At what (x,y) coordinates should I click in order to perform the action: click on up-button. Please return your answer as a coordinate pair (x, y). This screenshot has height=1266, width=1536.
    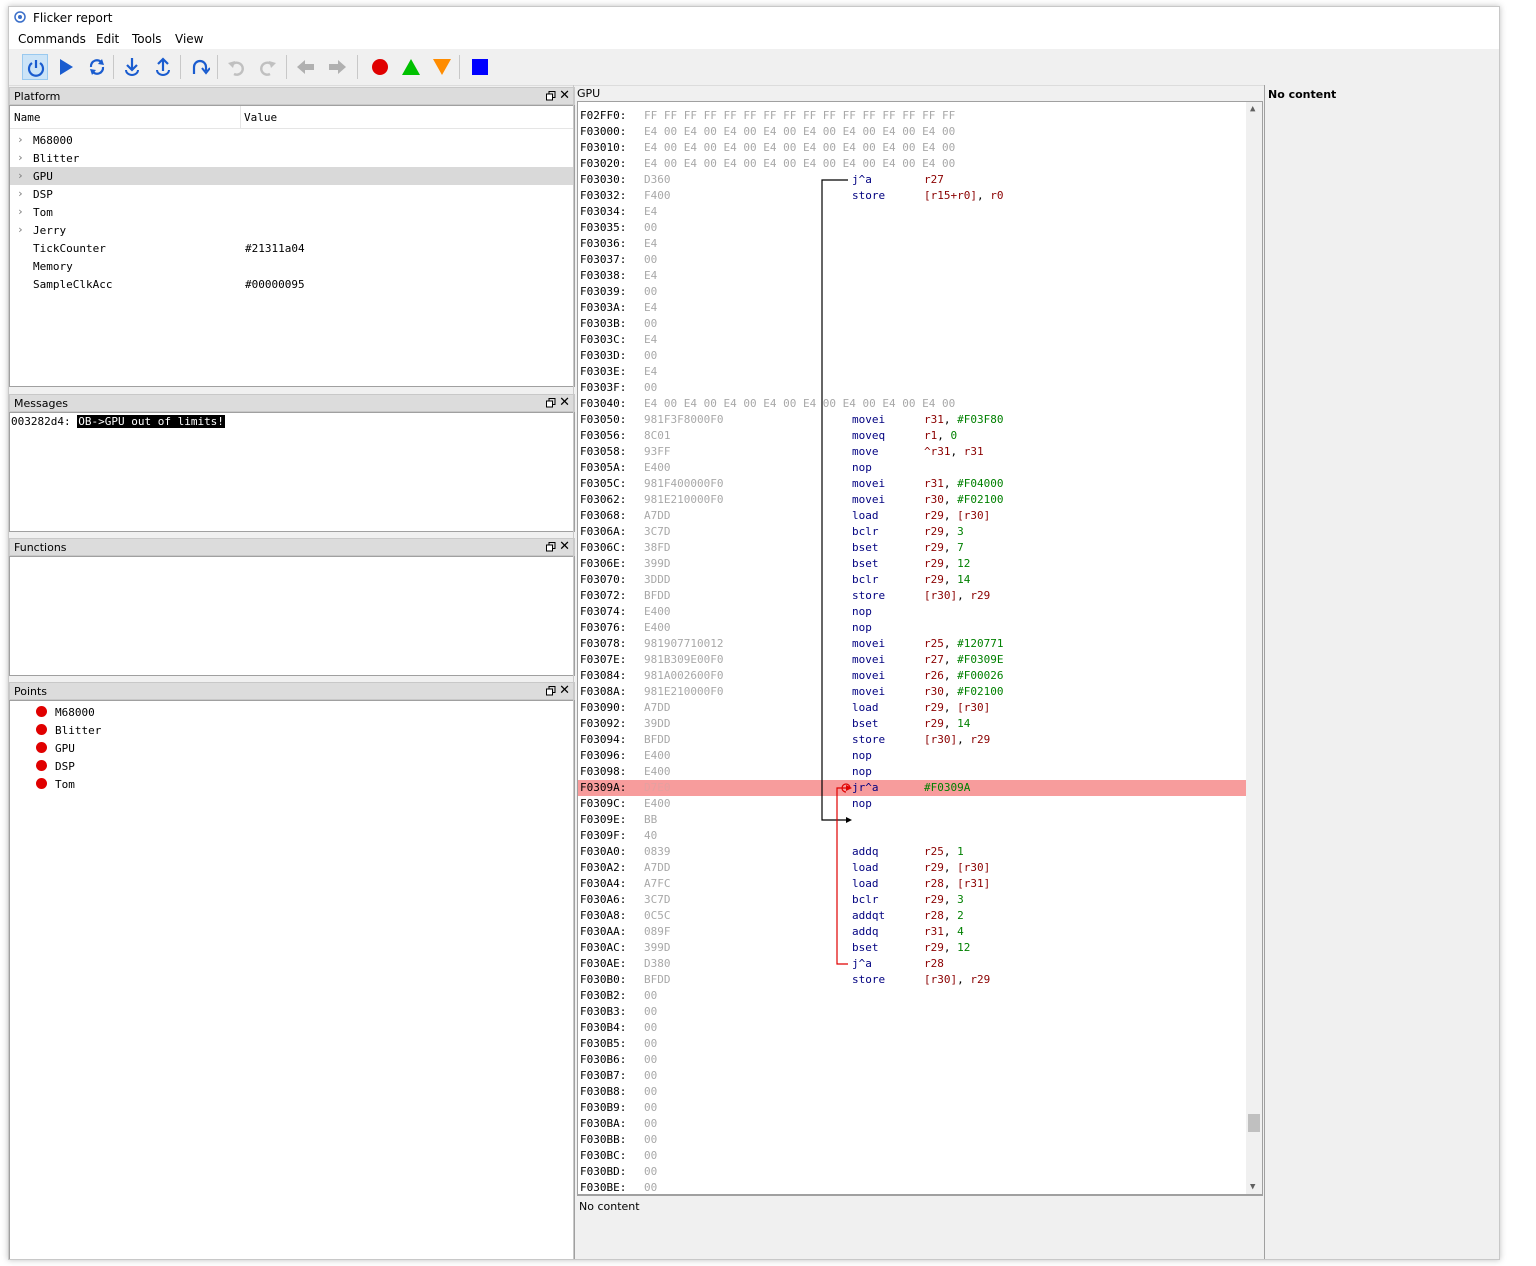
    Looking at the image, I should click on (411, 67).